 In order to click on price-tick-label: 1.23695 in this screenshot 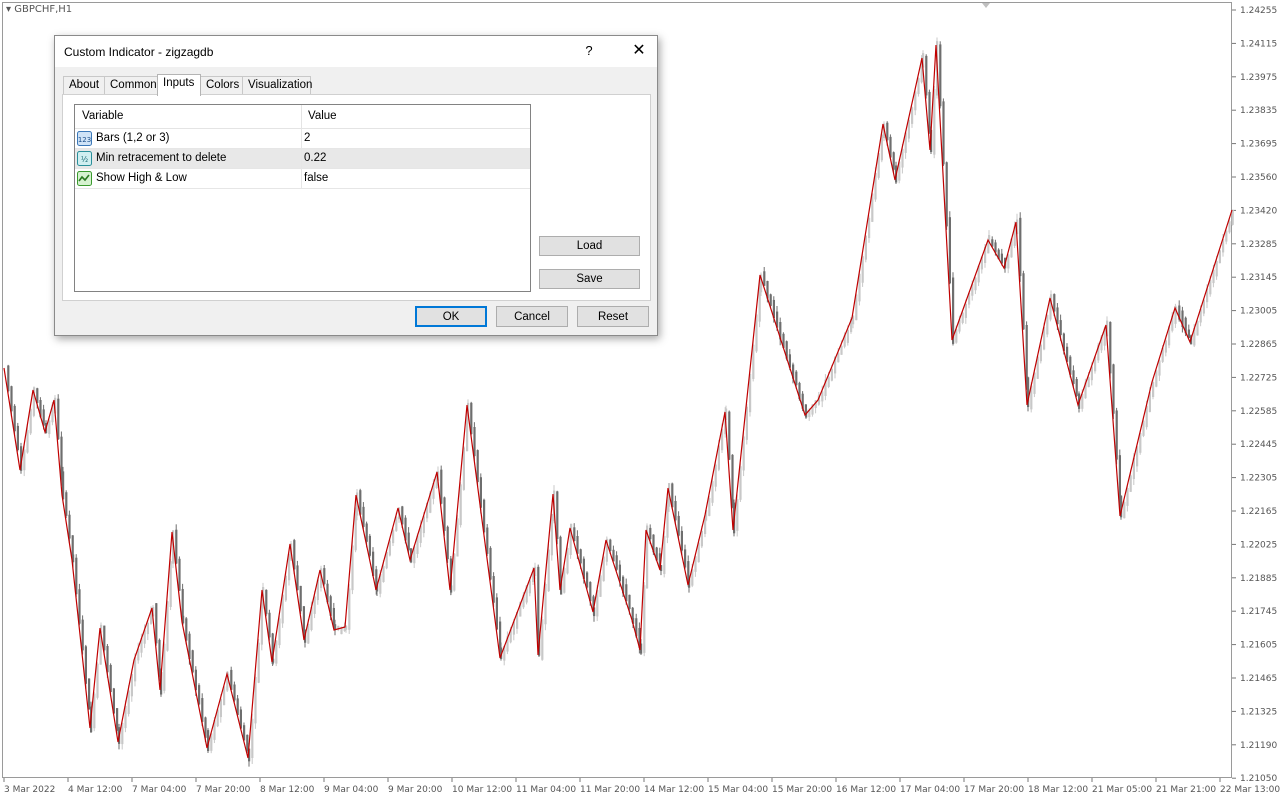, I will do `click(1258, 145)`.